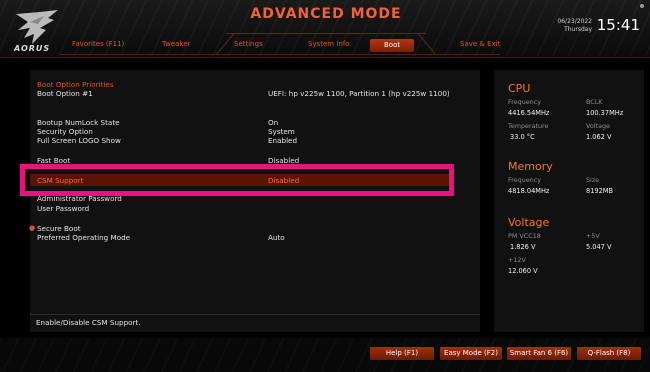  What do you see at coordinates (280, 54) in the screenshot?
I see `tab-underline` at bounding box center [280, 54].